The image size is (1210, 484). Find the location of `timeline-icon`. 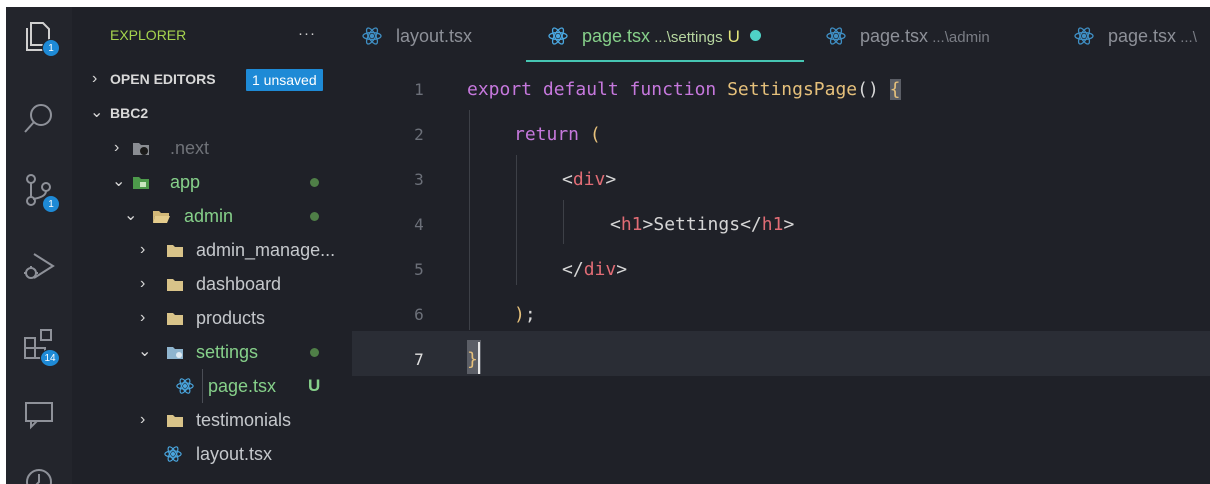

timeline-icon is located at coordinates (39, 476).